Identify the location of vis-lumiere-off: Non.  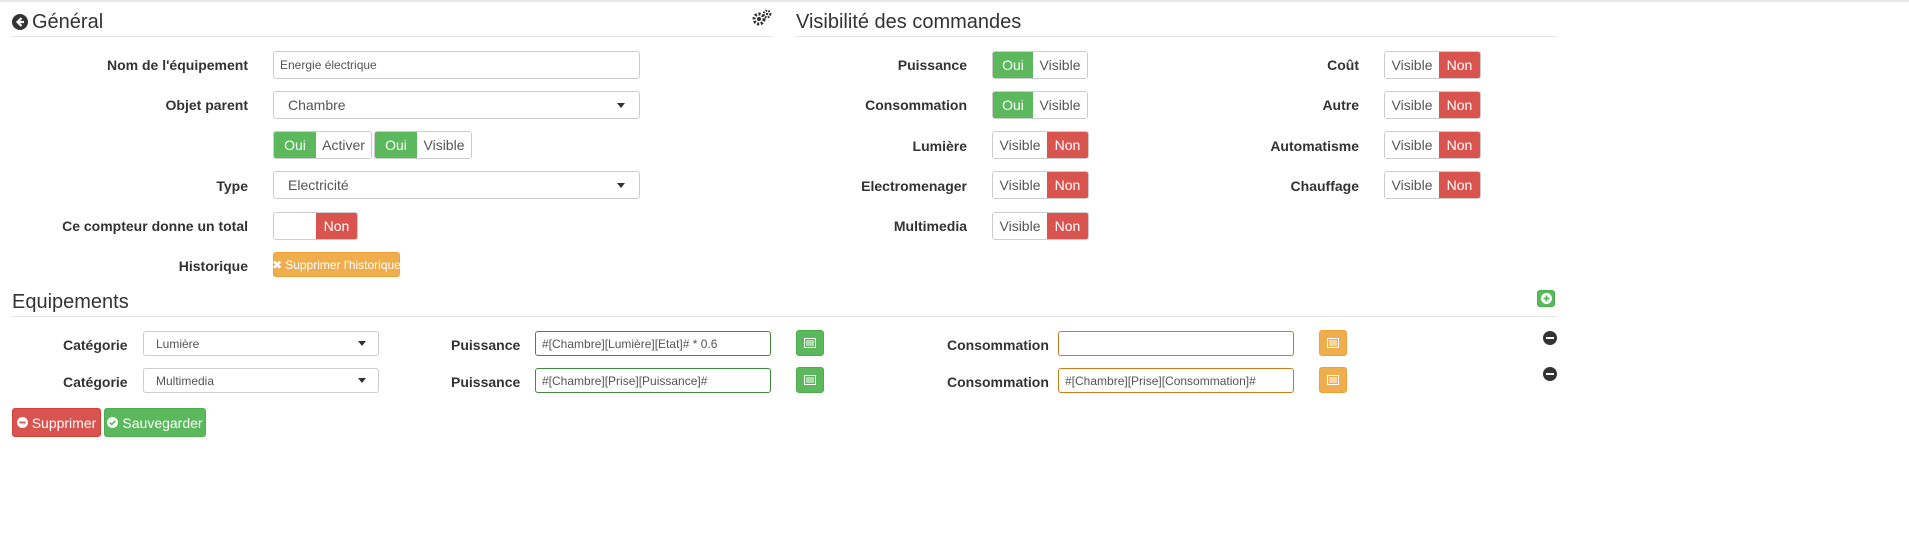
(1067, 145).